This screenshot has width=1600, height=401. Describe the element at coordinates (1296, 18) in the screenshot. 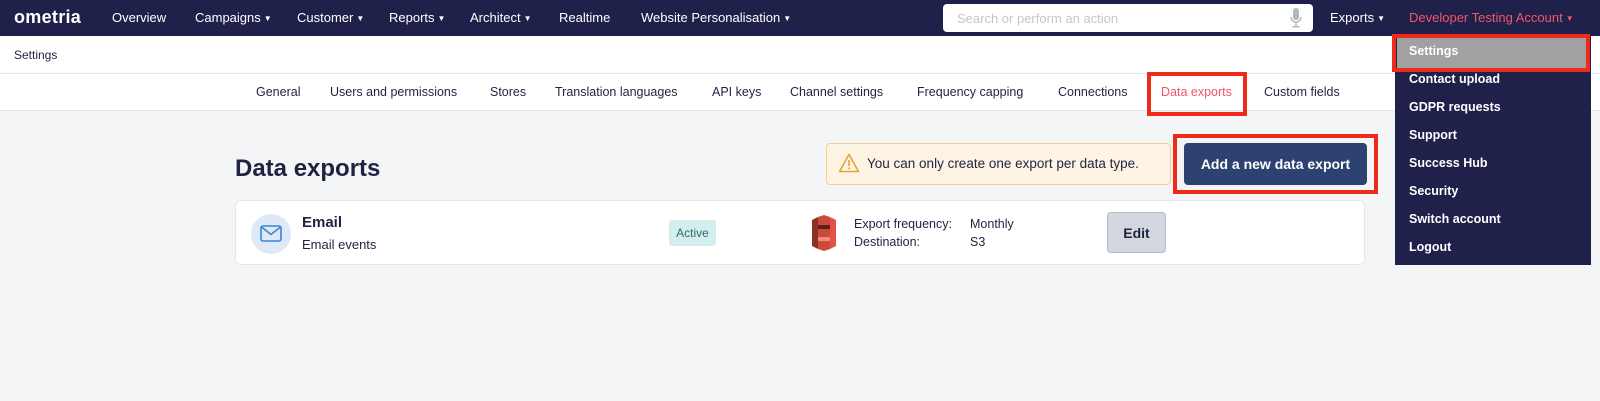

I see `microphone-icon` at that location.